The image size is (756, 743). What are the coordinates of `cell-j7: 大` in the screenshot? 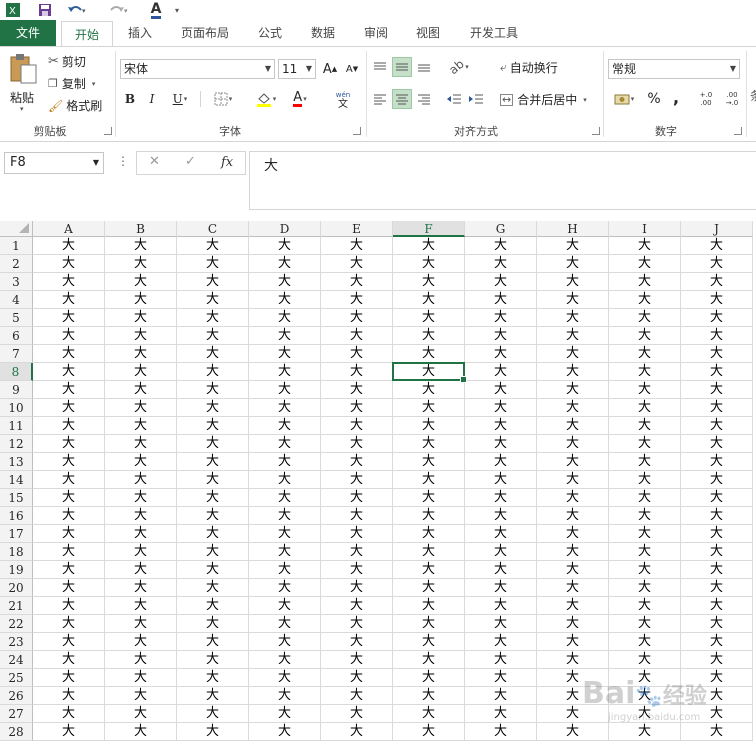 It's located at (717, 354).